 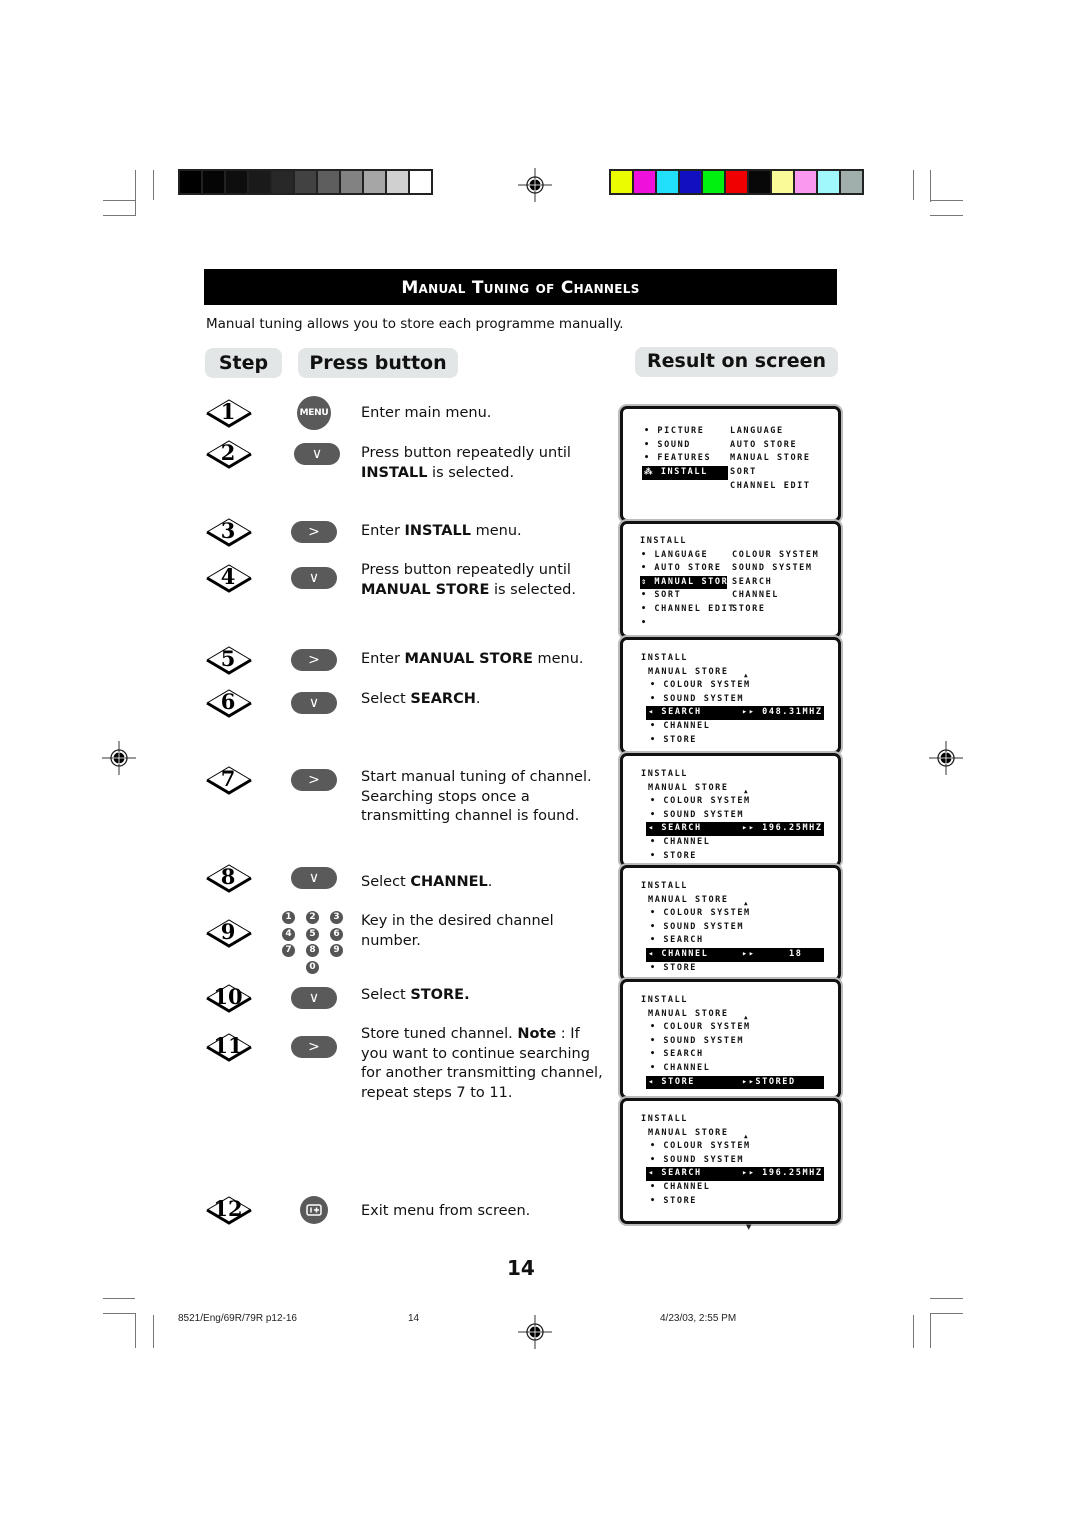 What do you see at coordinates (668, 444) in the screenshot?
I see `osd-menu-item: • SOUND` at bounding box center [668, 444].